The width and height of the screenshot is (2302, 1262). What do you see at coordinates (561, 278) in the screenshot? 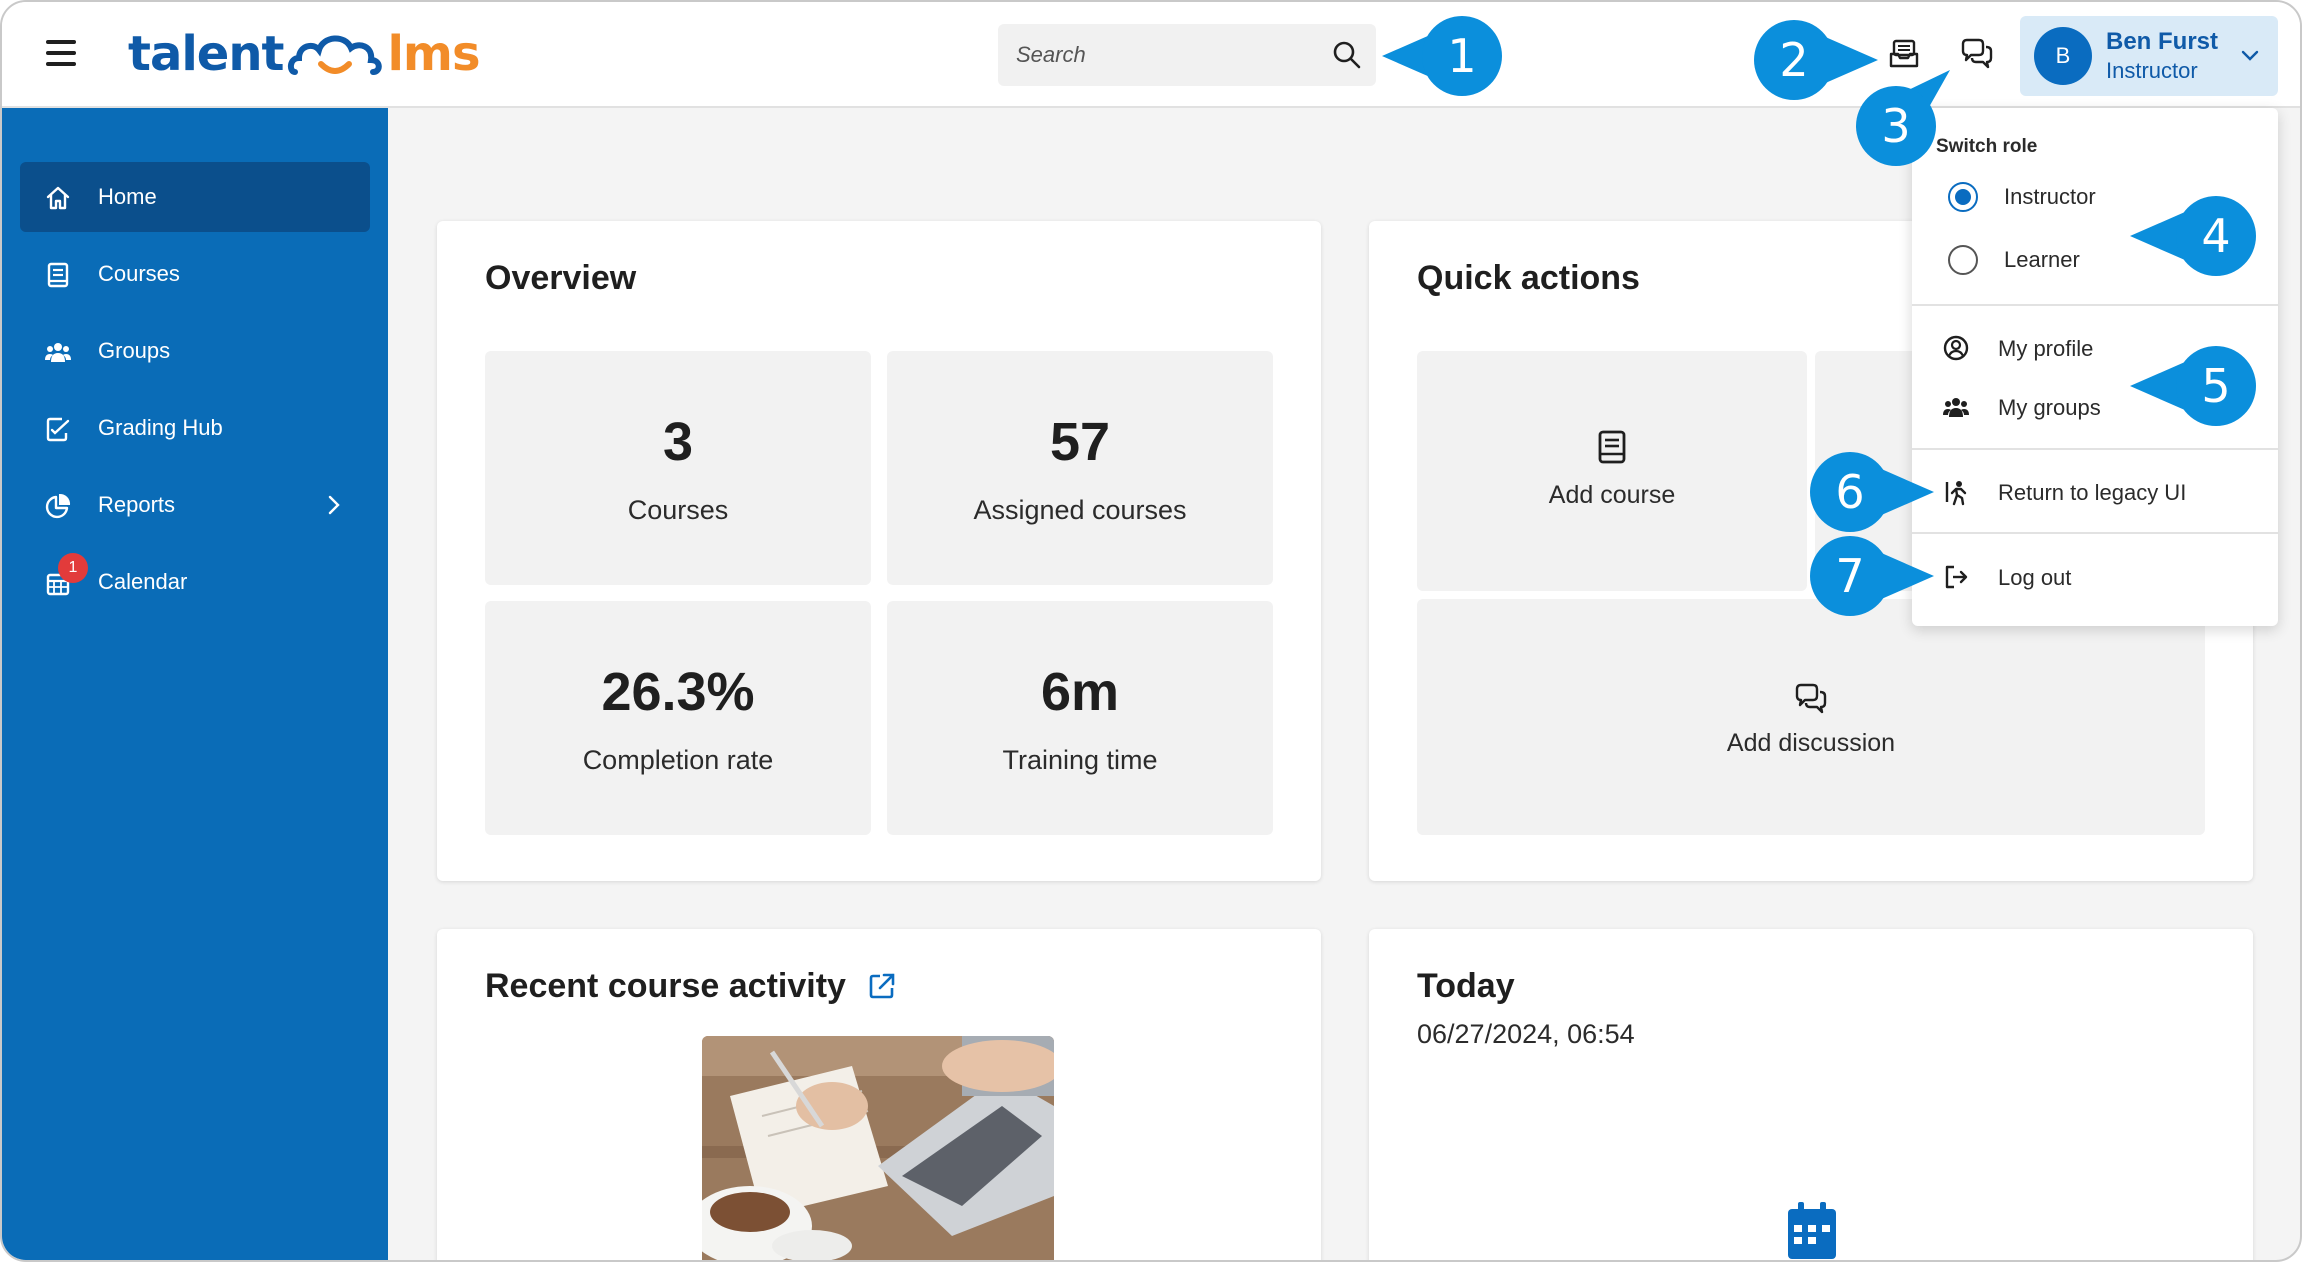
I see `overview-title: Overview` at bounding box center [561, 278].